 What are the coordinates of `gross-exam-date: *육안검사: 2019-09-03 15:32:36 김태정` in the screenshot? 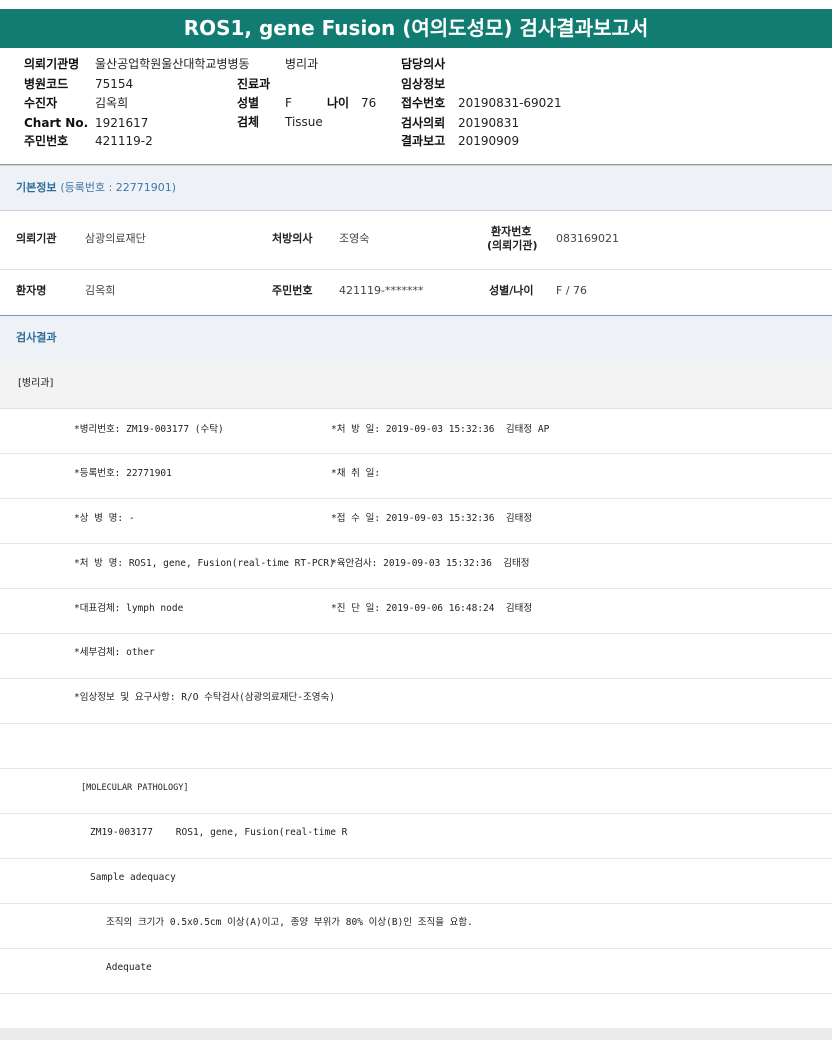 It's located at (430, 563).